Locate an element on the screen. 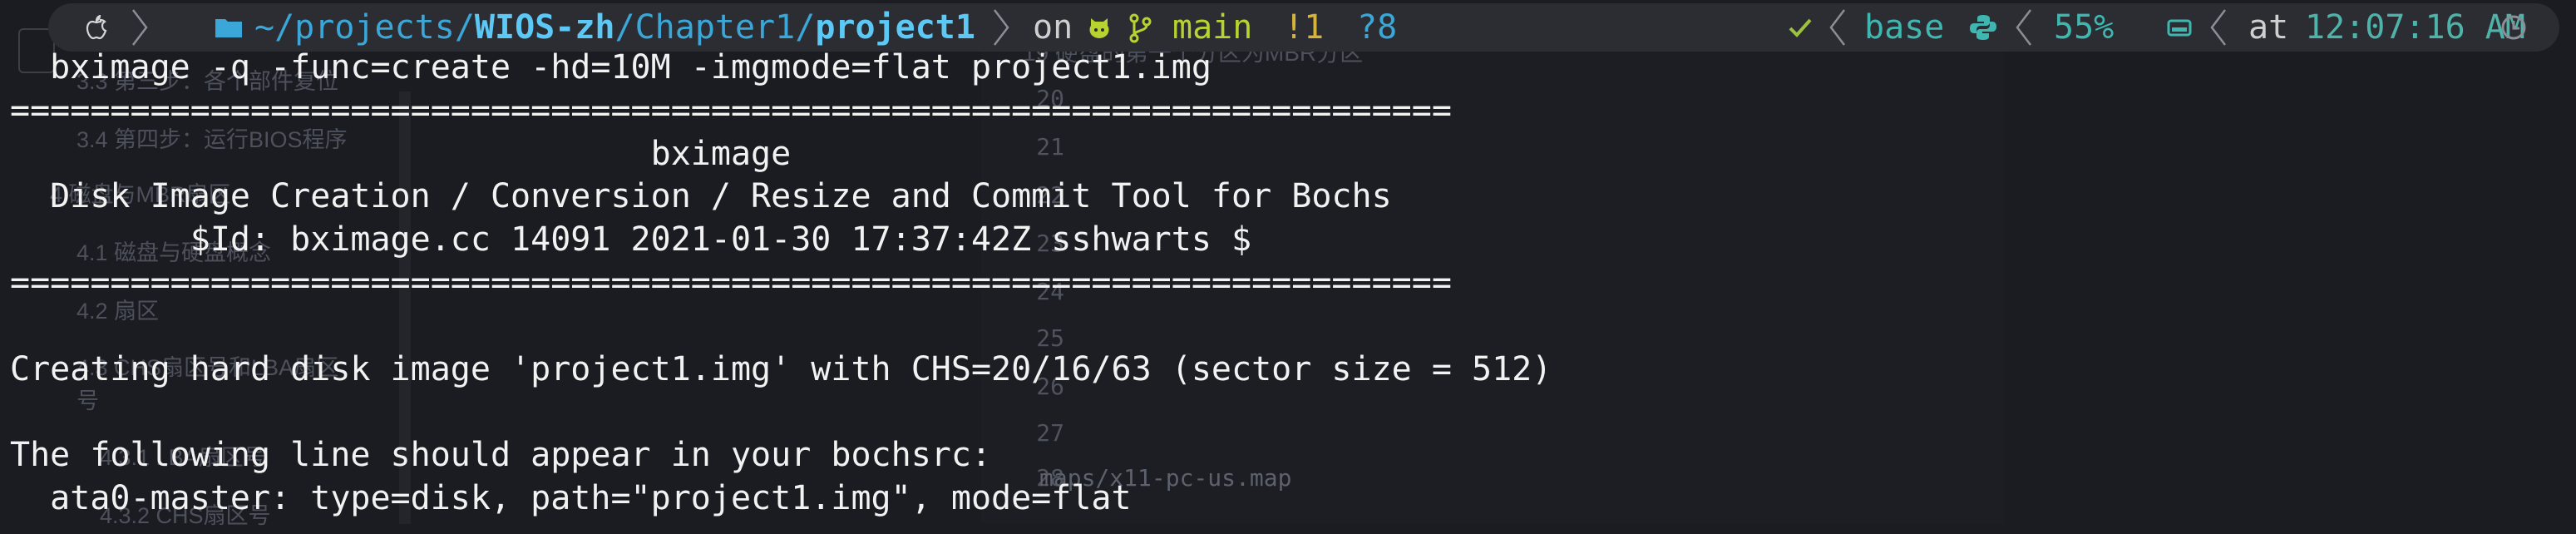 The width and height of the screenshot is (2576, 534). apple-icon is located at coordinates (96, 28).